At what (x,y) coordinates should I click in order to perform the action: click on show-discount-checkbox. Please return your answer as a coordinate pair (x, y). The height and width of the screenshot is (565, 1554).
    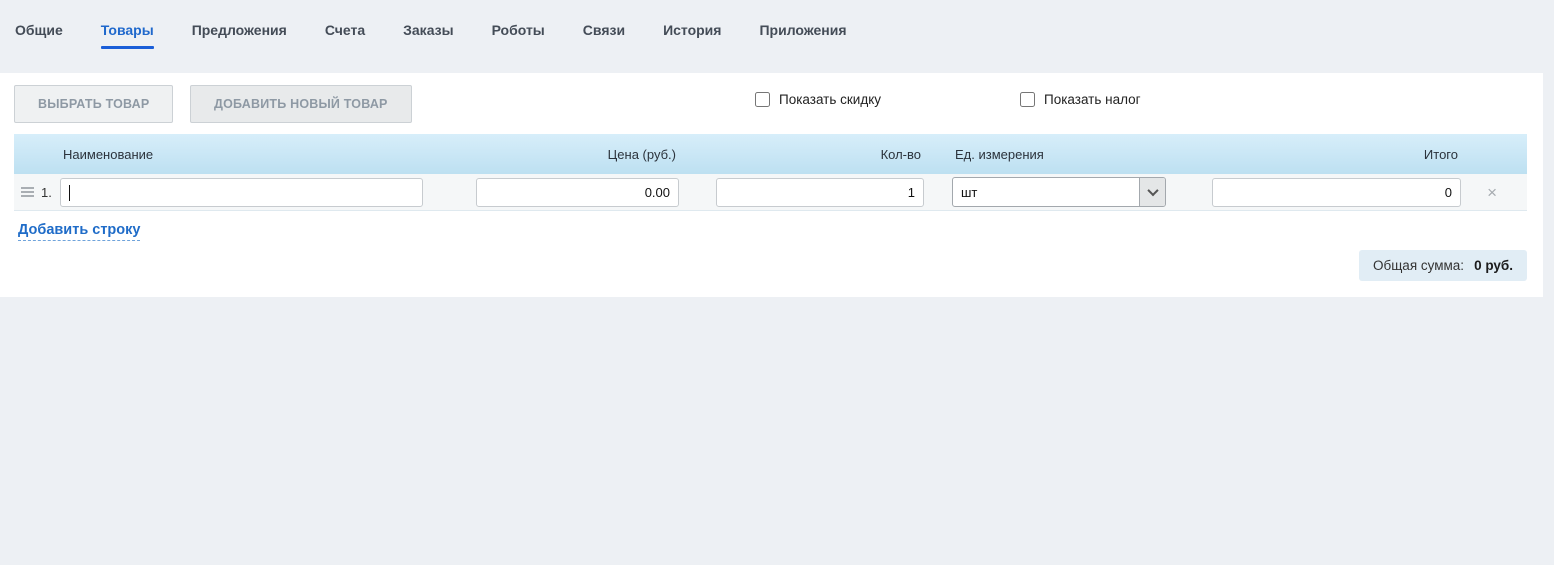
    Looking at the image, I should click on (762, 99).